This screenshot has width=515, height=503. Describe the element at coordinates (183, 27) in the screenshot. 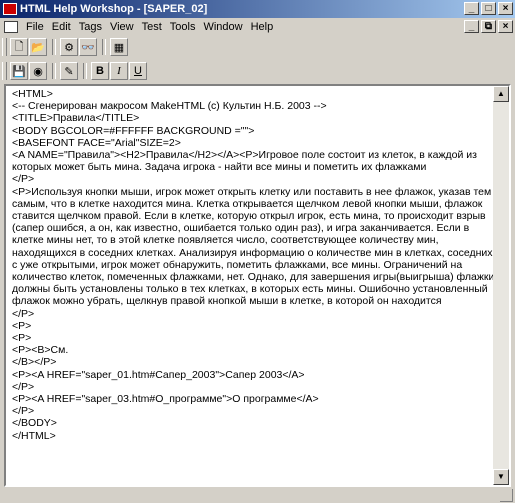

I see `menu-tools: Tools` at that location.